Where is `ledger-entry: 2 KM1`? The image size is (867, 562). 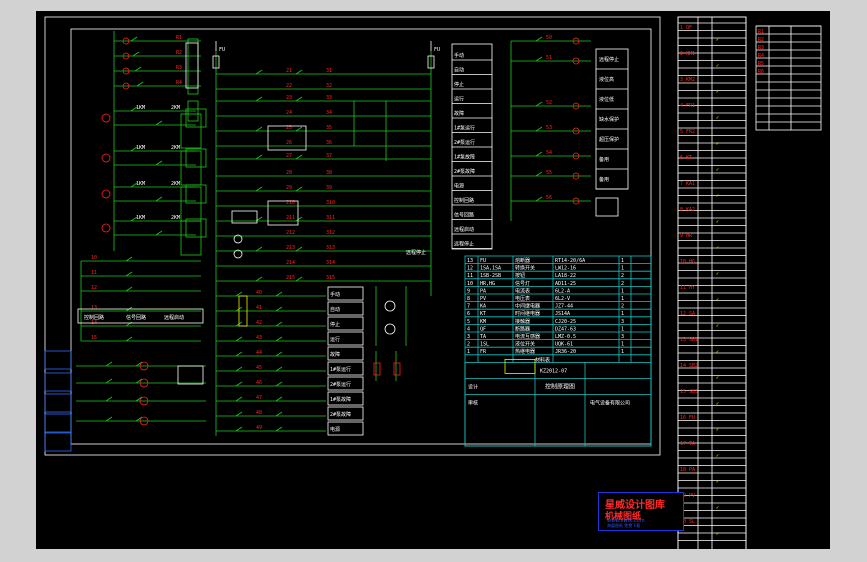 ledger-entry: 2 KM1 is located at coordinates (687, 54).